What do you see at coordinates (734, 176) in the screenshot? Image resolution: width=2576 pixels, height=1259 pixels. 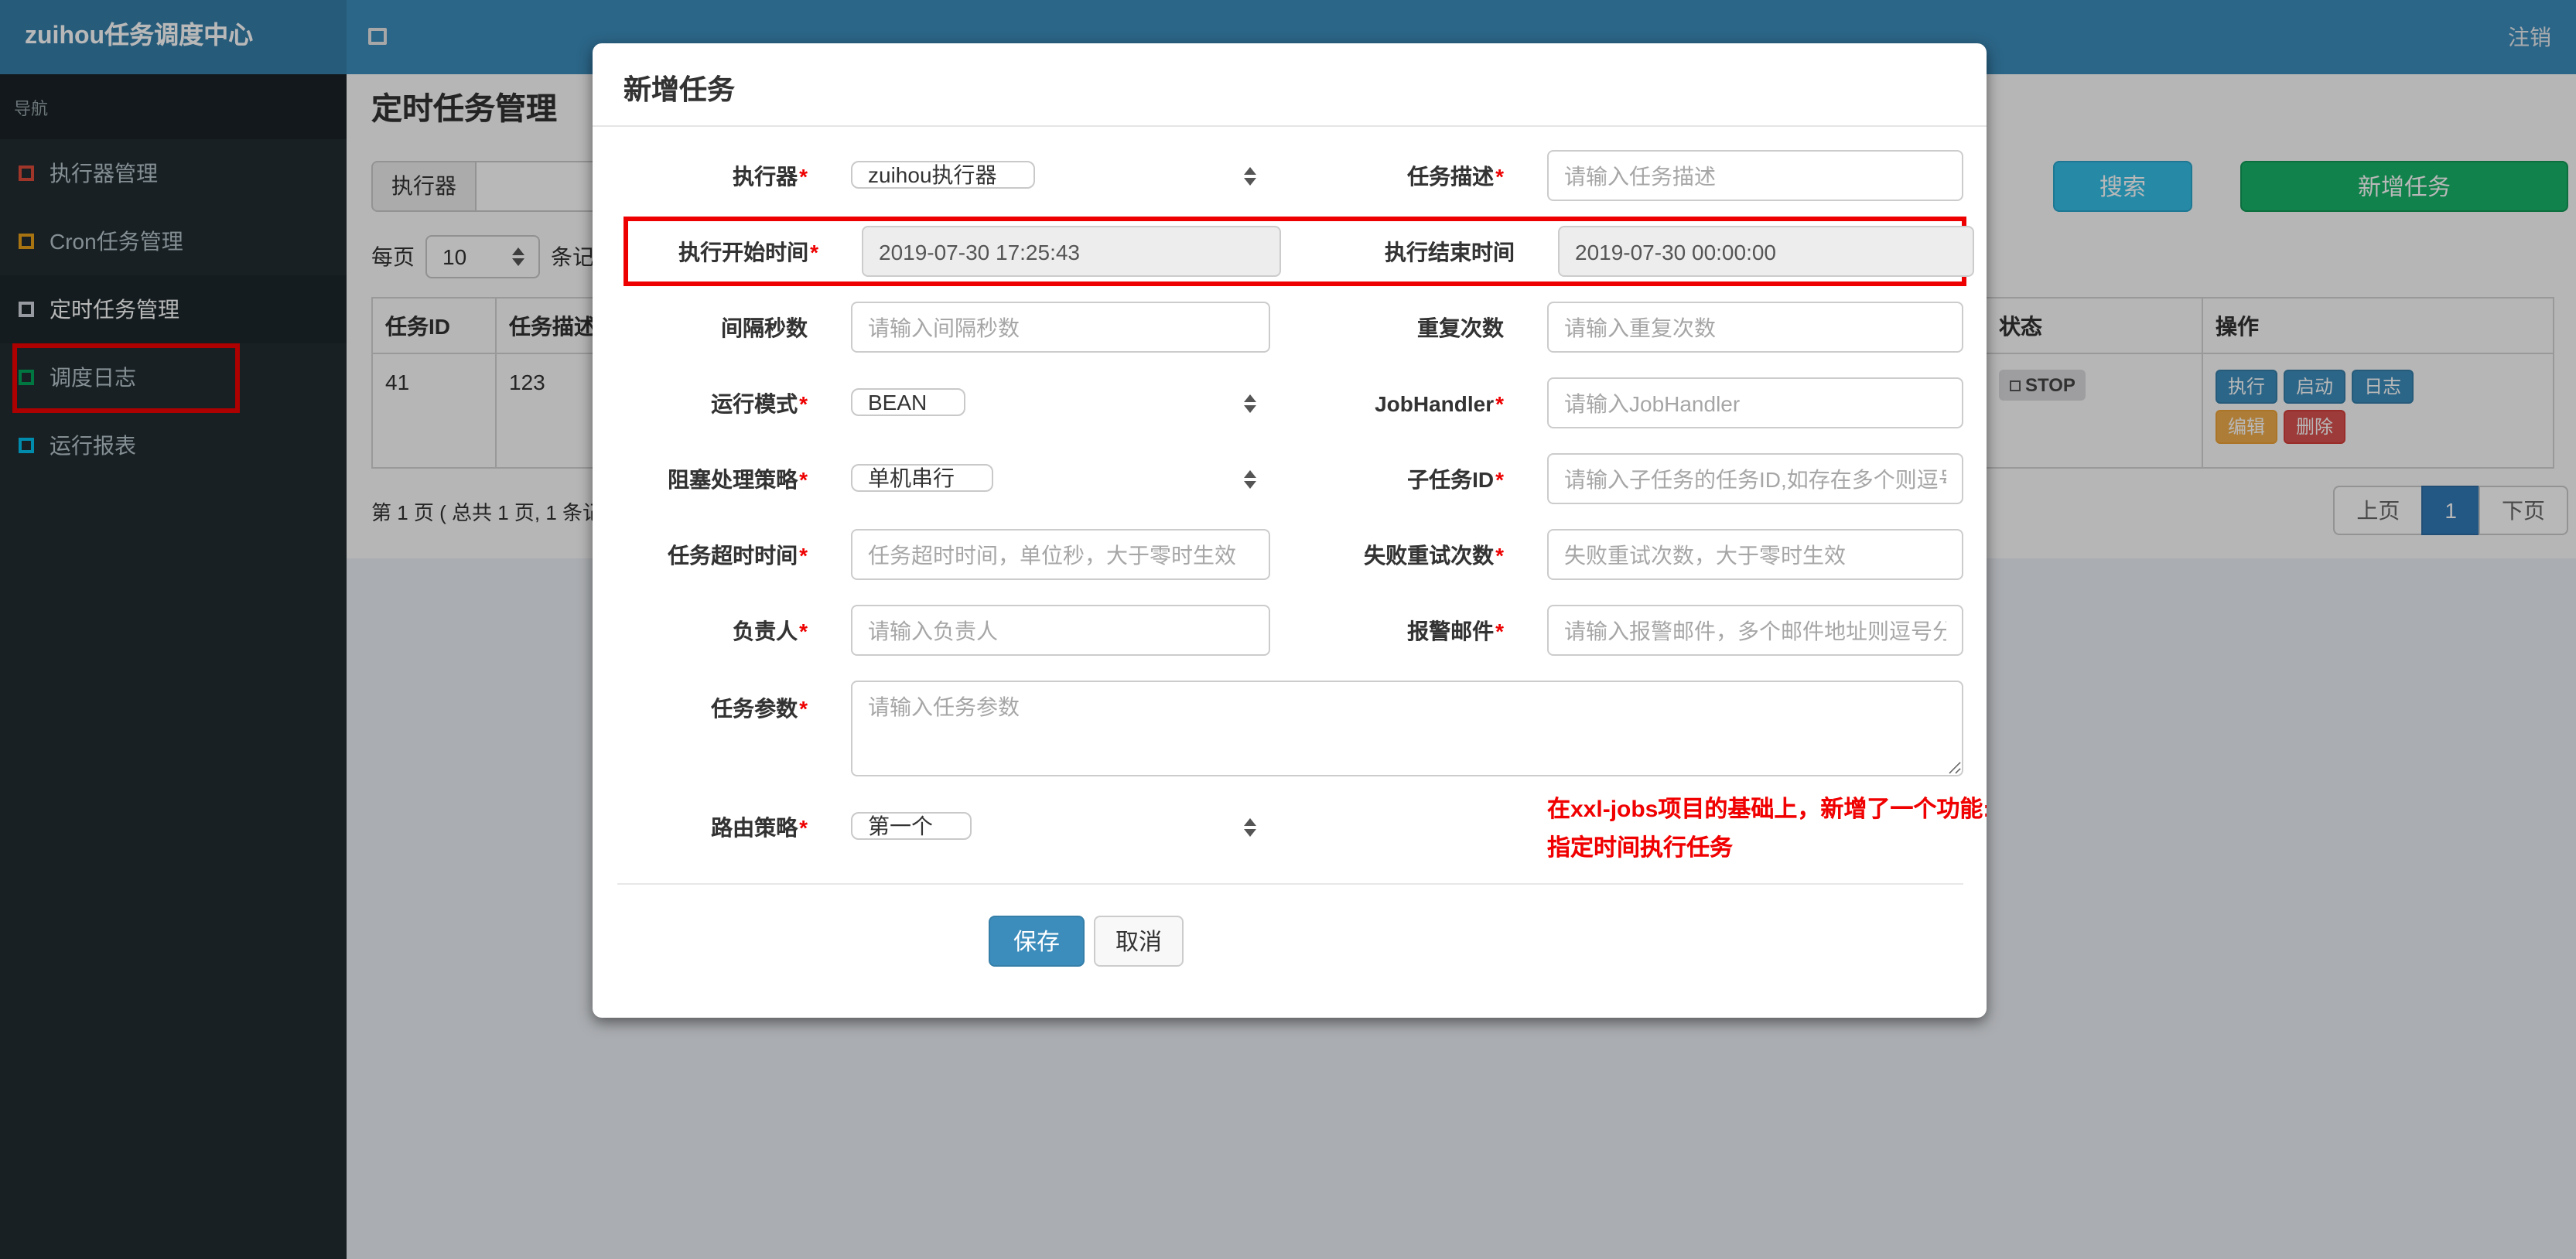 I see `executor-label: 执行器` at bounding box center [734, 176].